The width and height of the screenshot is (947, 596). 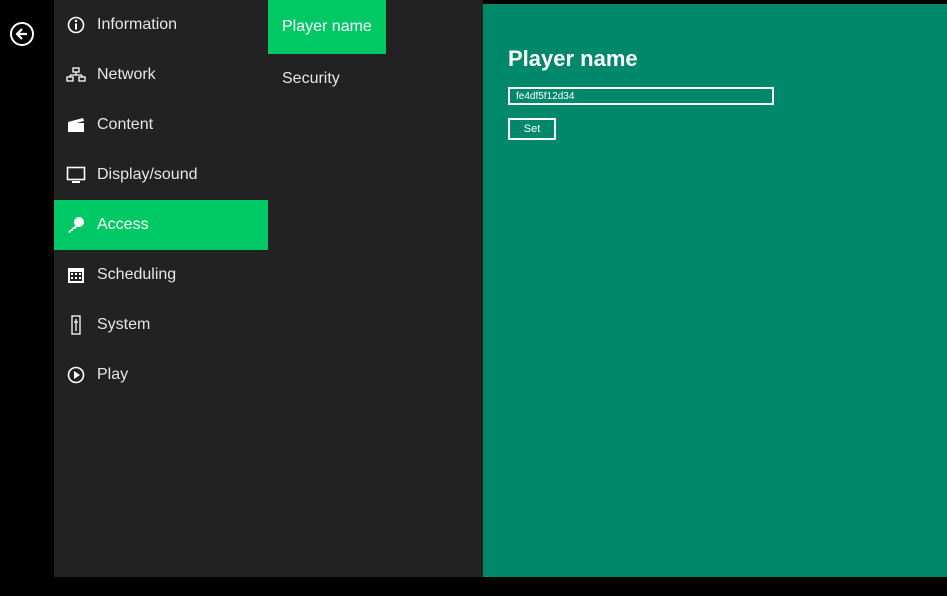 I want to click on sidebar-item-label: Information, so click(x=137, y=24).